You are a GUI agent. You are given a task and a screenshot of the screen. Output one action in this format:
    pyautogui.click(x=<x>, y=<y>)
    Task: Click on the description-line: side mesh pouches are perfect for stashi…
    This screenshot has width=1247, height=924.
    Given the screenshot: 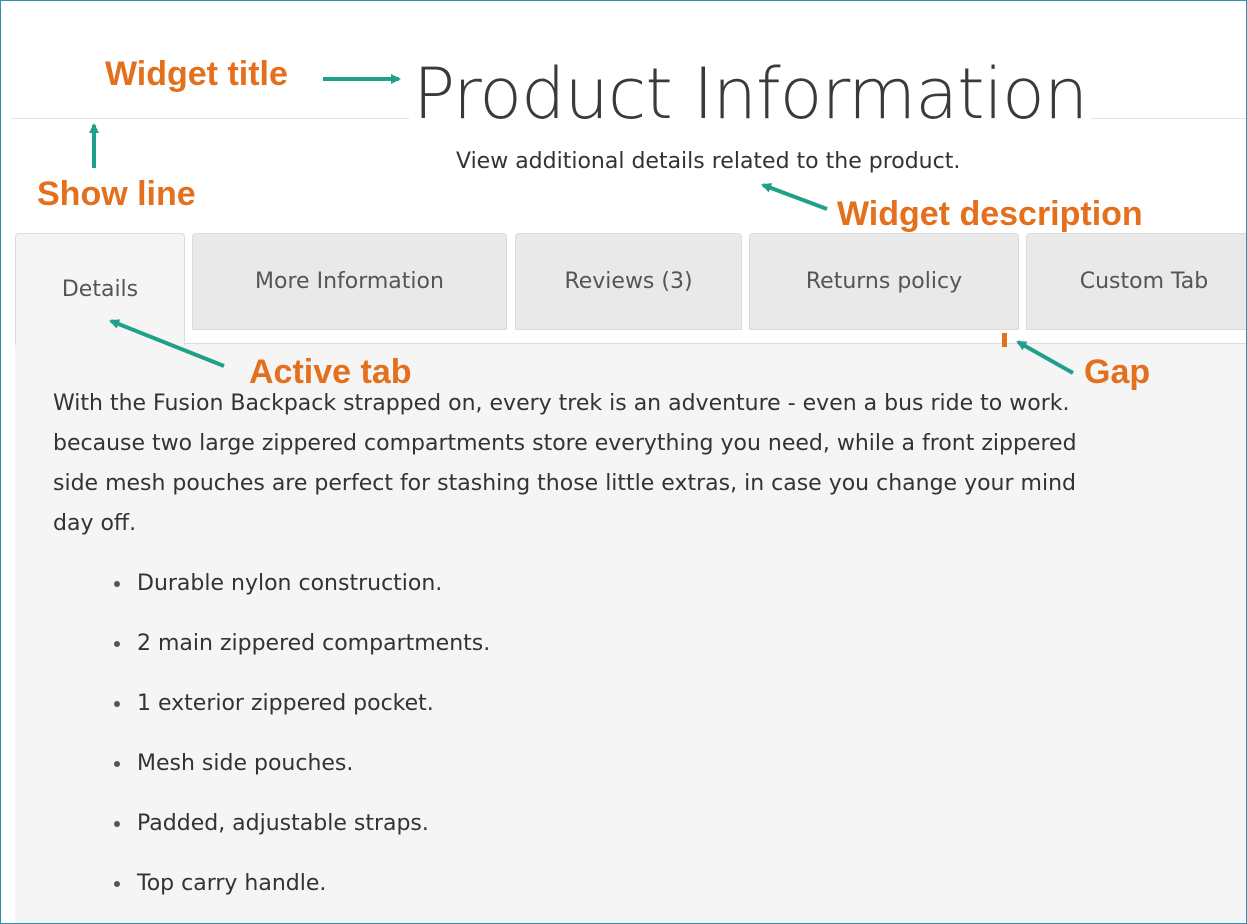 What is the action you would take?
    pyautogui.click(x=564, y=483)
    